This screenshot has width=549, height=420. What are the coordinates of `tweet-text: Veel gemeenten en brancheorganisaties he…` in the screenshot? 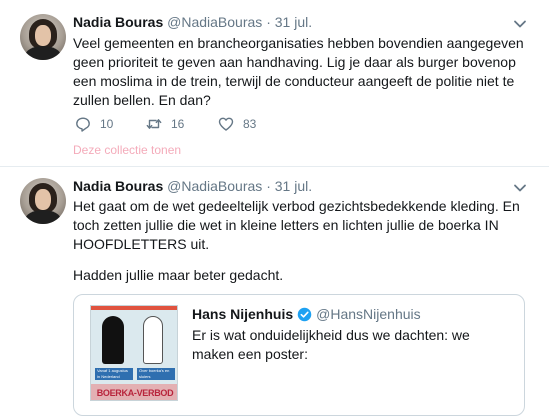 It's located at (298, 71).